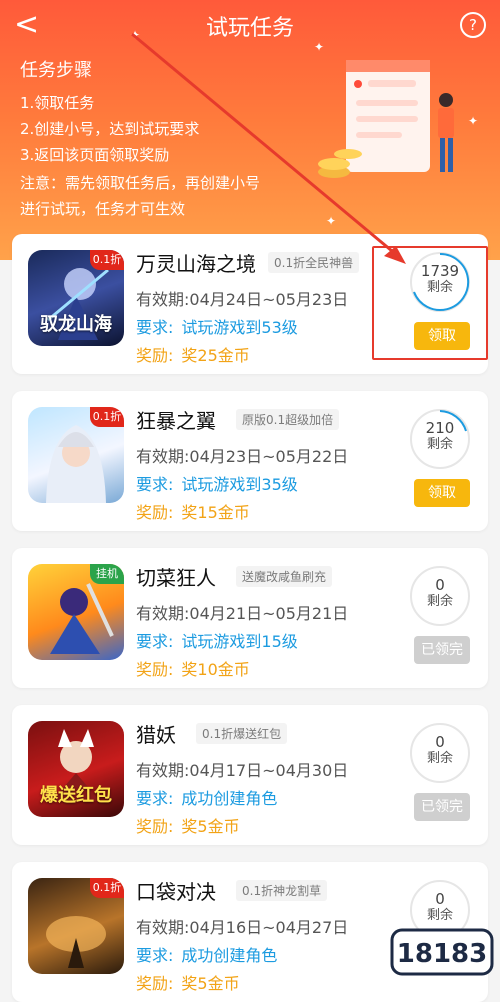  Describe the element at coordinates (473, 25) in the screenshot. I see `help-icon: ?` at that location.